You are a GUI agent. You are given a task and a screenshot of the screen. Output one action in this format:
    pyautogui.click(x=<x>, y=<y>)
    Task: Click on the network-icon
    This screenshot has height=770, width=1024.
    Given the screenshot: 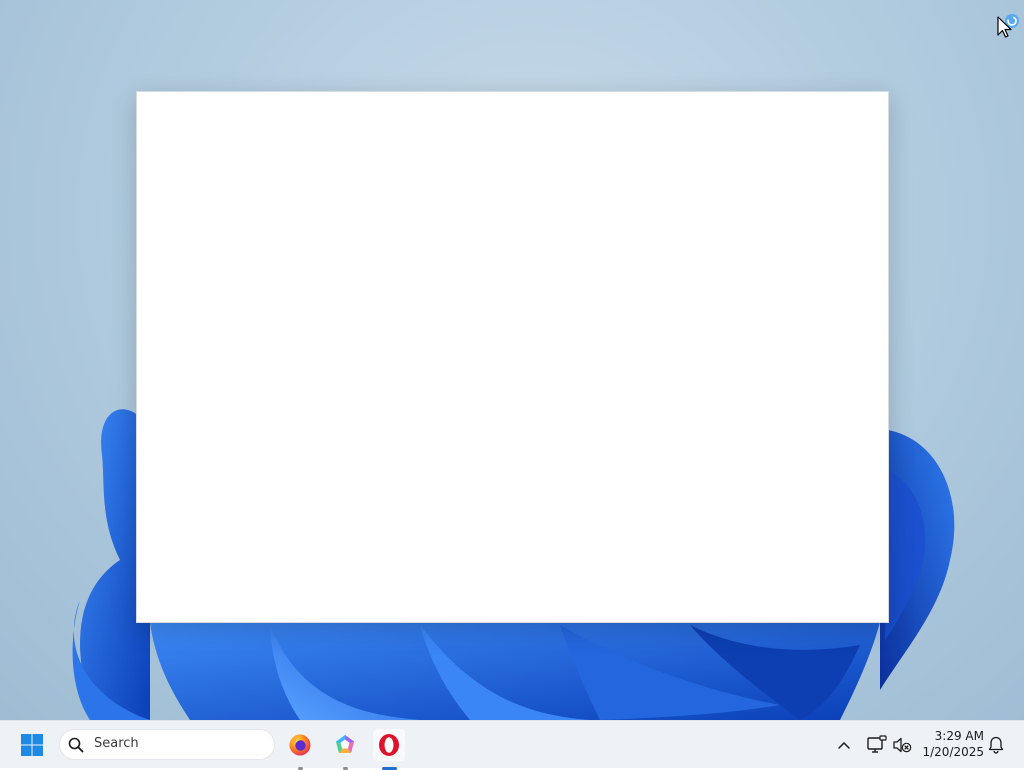 What is the action you would take?
    pyautogui.click(x=877, y=745)
    